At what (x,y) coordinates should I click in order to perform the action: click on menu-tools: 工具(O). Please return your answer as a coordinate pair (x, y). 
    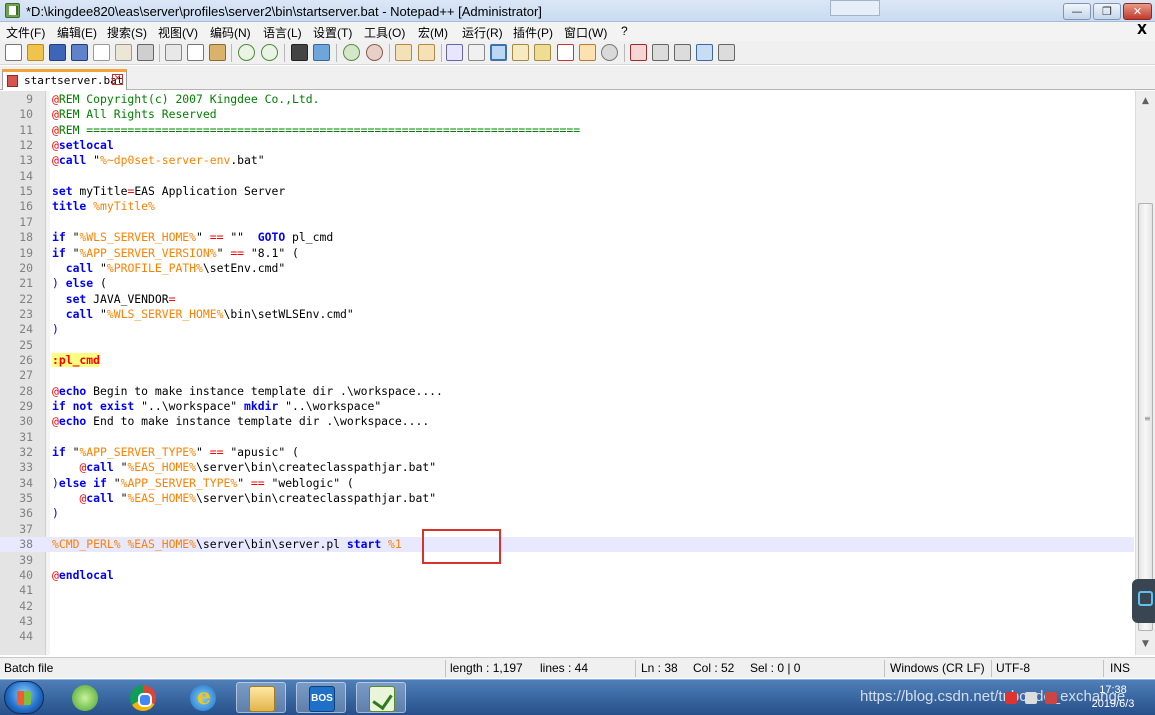
    Looking at the image, I should click on (384, 32).